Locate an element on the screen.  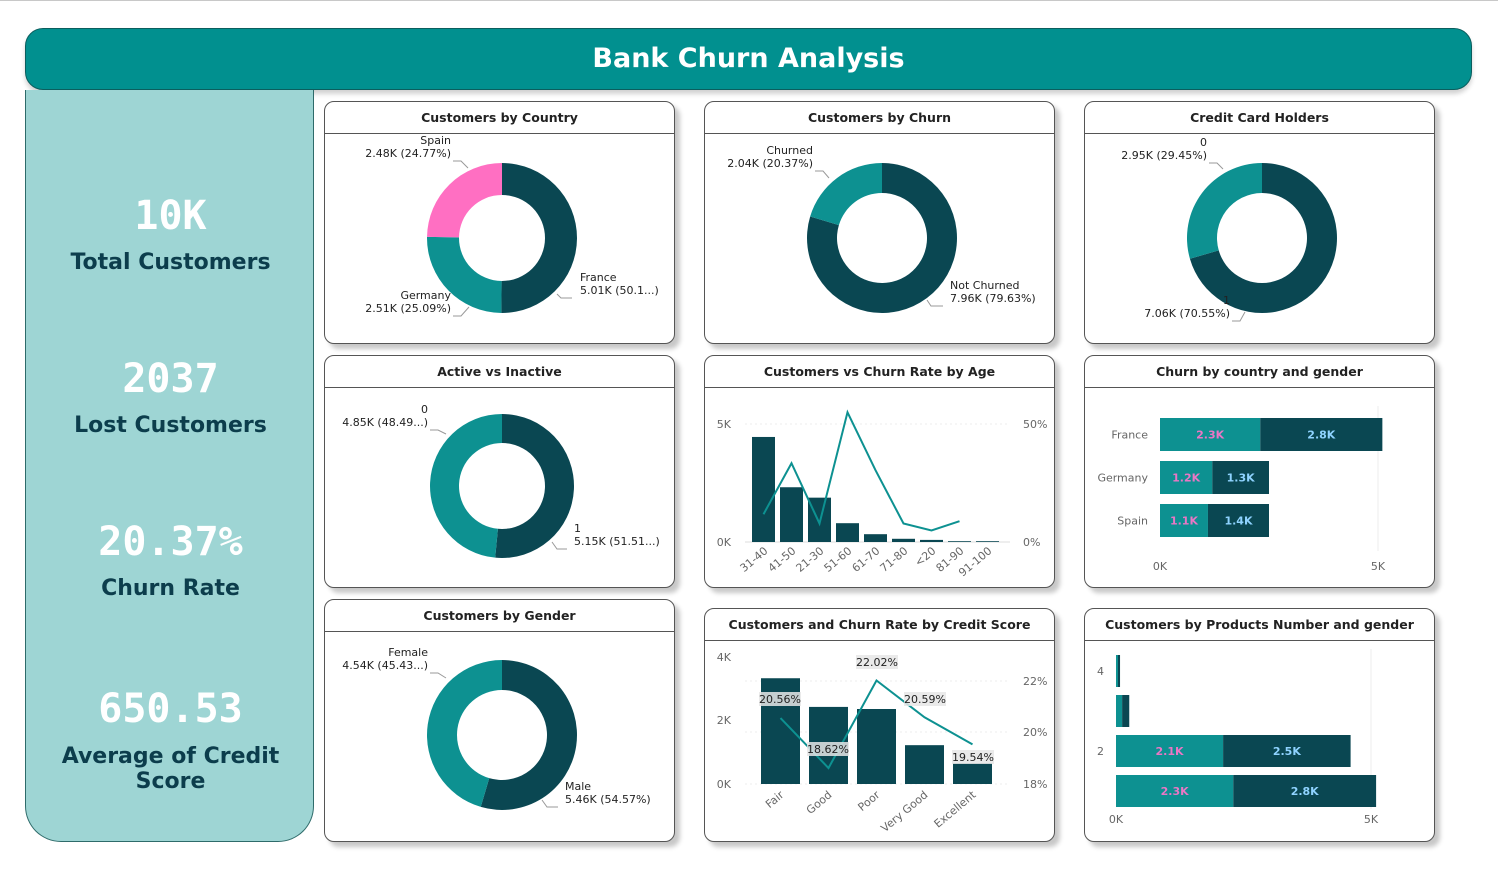
slice-category-label: Not Churned is located at coordinates (984, 285).